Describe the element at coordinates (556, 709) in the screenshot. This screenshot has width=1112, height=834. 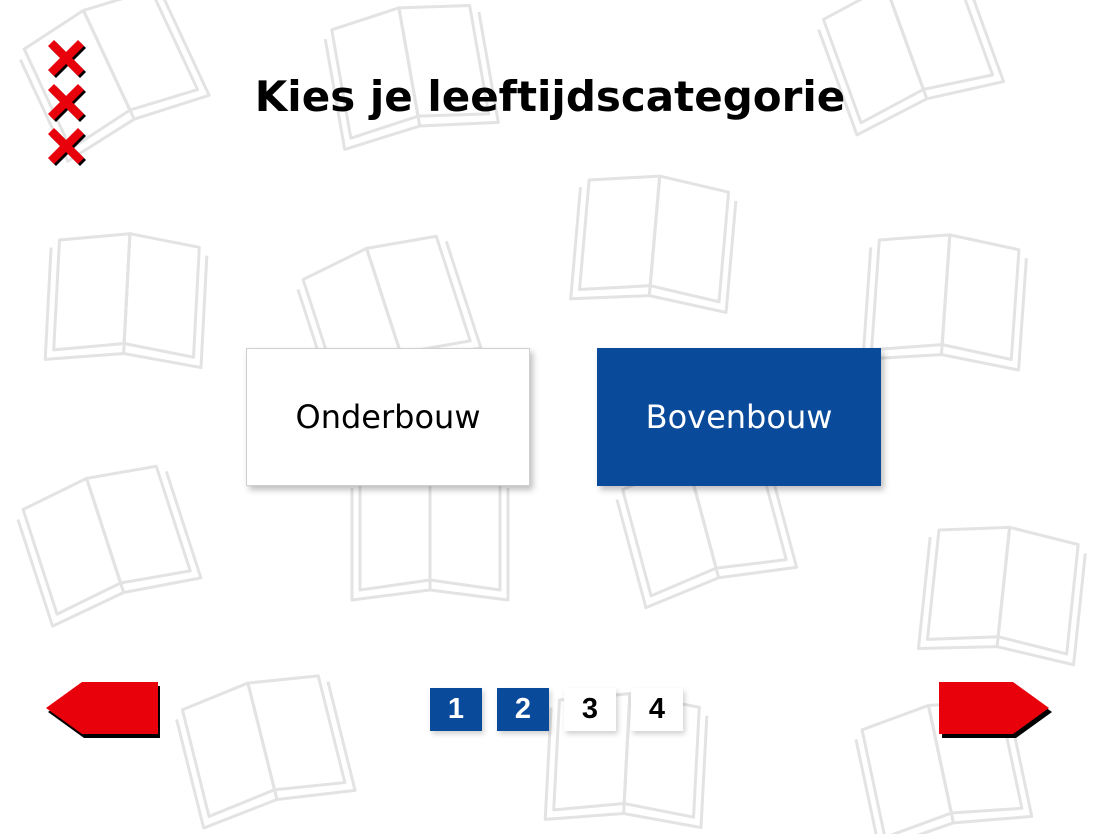
I see `step-pager: 1 2 3 4` at that location.